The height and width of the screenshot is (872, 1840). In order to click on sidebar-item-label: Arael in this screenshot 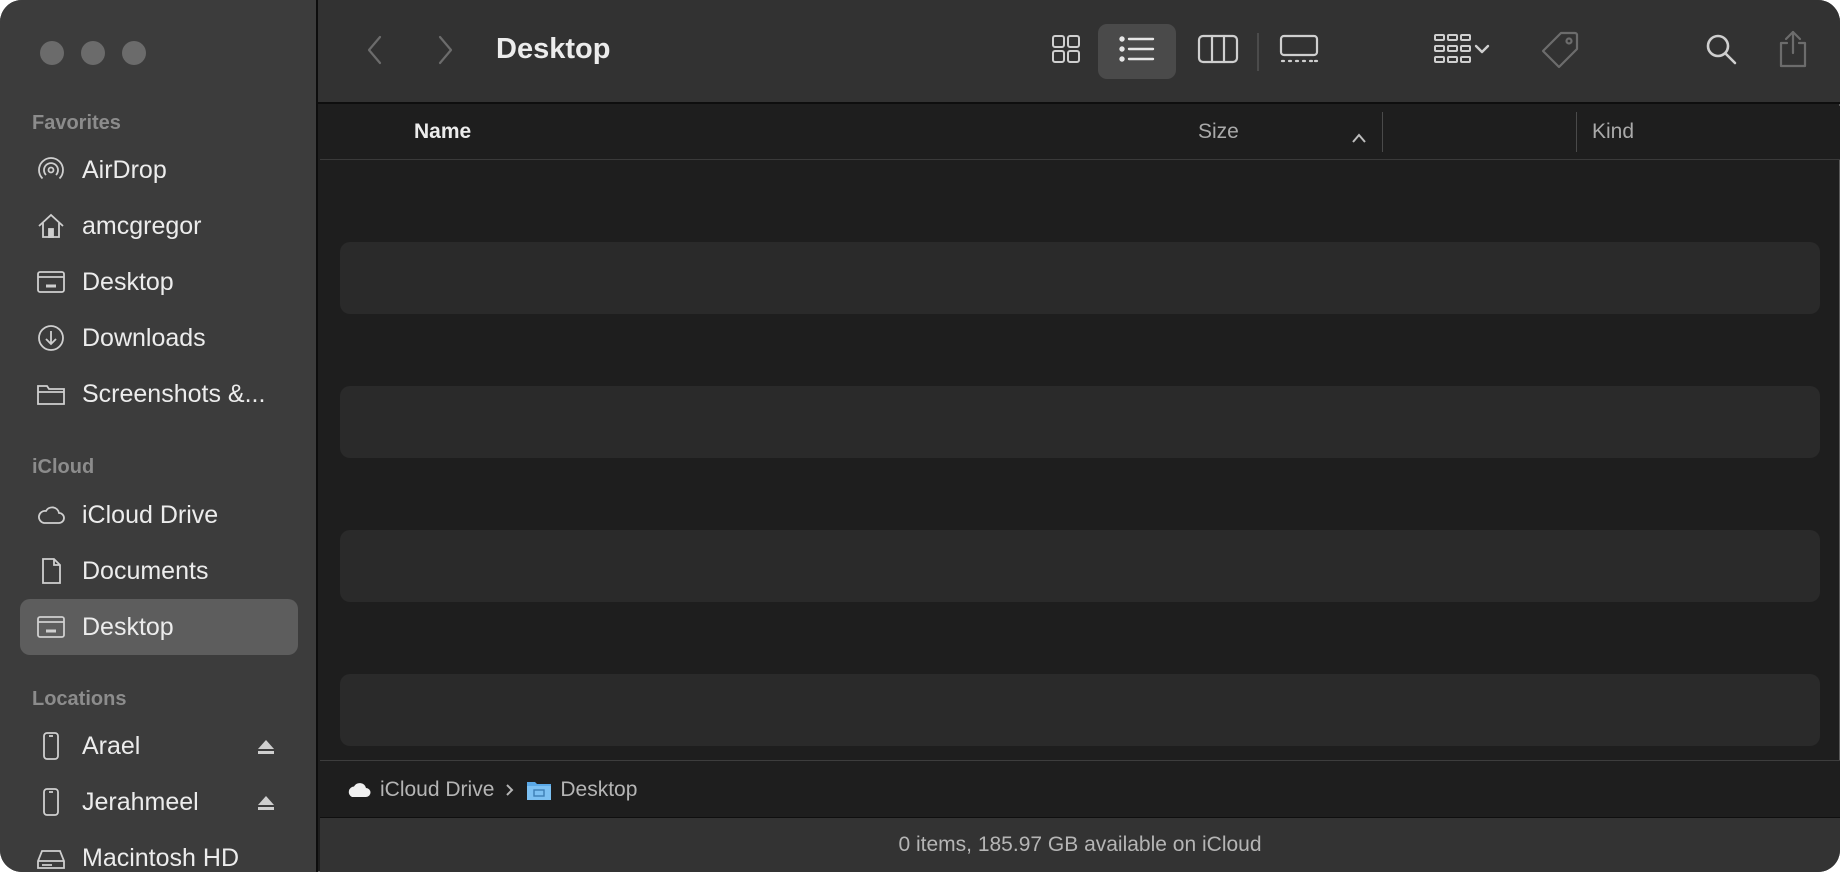, I will do `click(111, 745)`.